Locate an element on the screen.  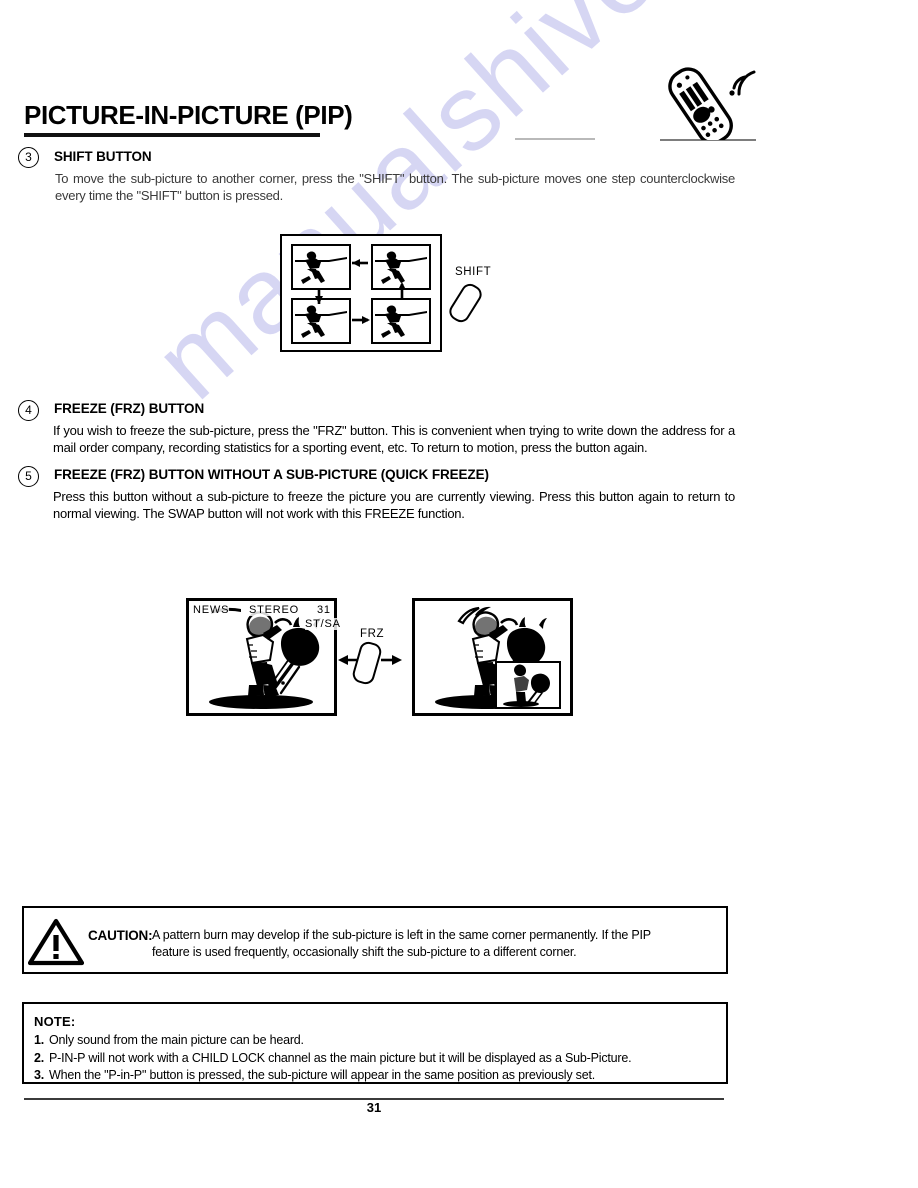
note-item-number: 1. is located at coordinates (39, 1040).